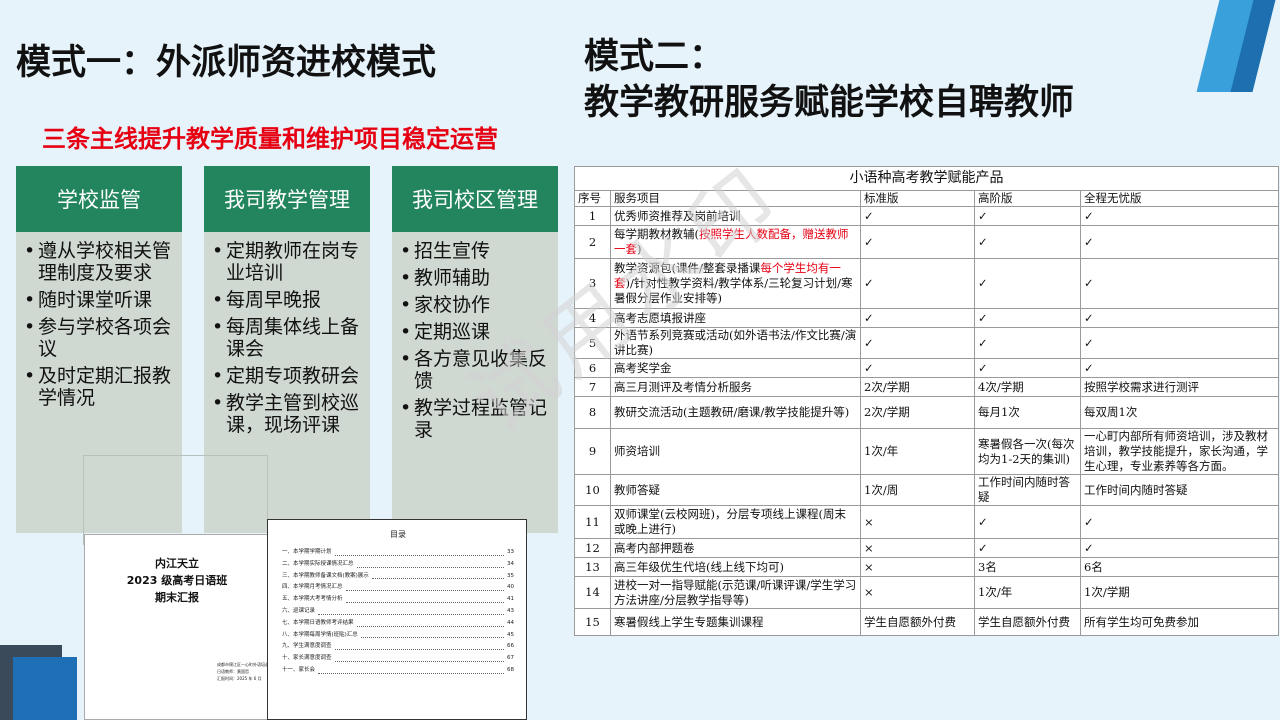 The width and height of the screenshot is (1280, 720). Describe the element at coordinates (829, 80) in the screenshot. I see `mode2-title: 模式二： 教学教研服务赋能学校自聘教师` at that location.